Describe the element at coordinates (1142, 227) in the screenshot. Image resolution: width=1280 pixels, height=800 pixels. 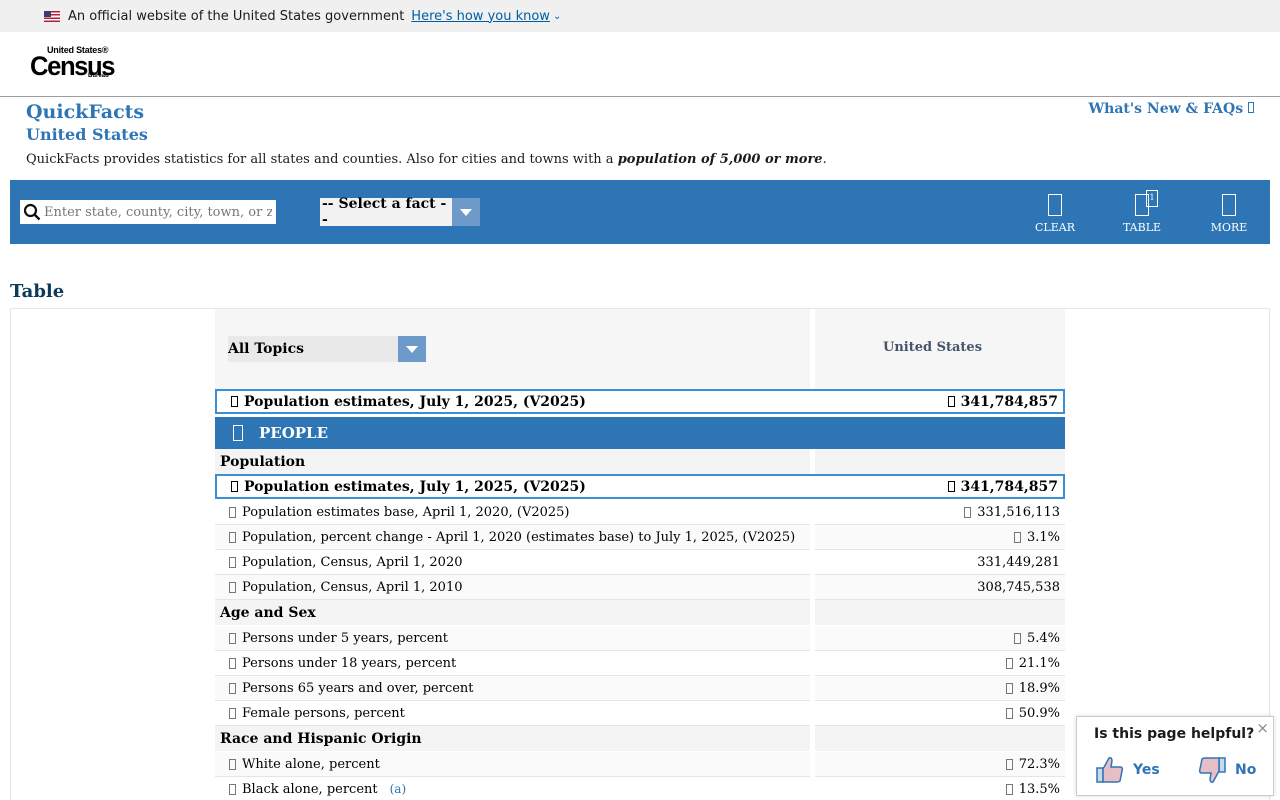
I see `table-label: TABLE` at that location.